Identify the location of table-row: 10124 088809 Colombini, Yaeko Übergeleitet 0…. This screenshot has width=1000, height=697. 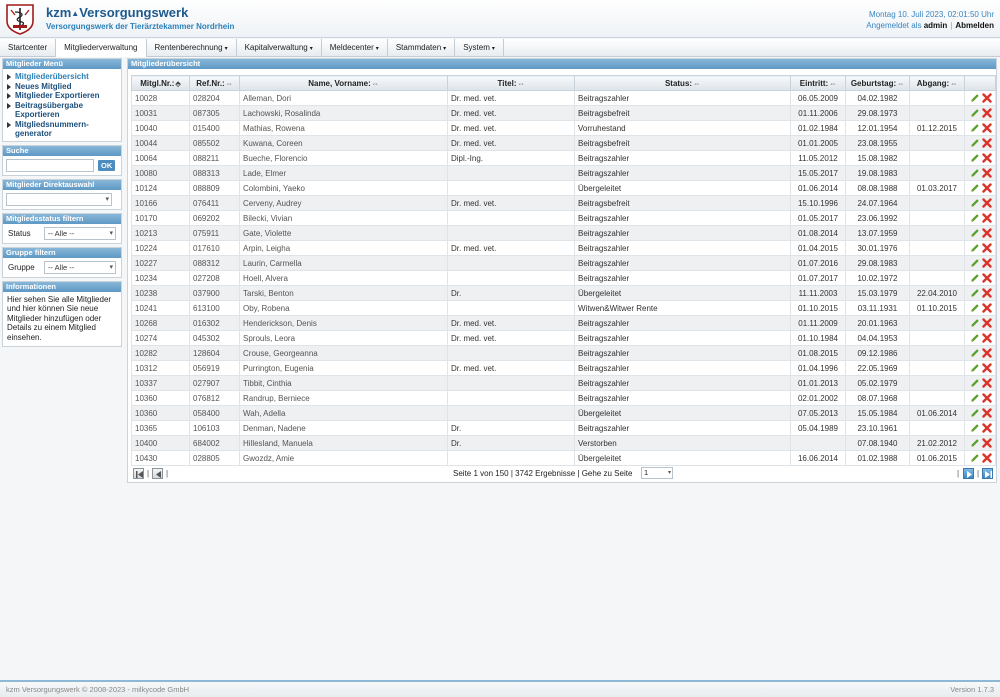
(563, 188).